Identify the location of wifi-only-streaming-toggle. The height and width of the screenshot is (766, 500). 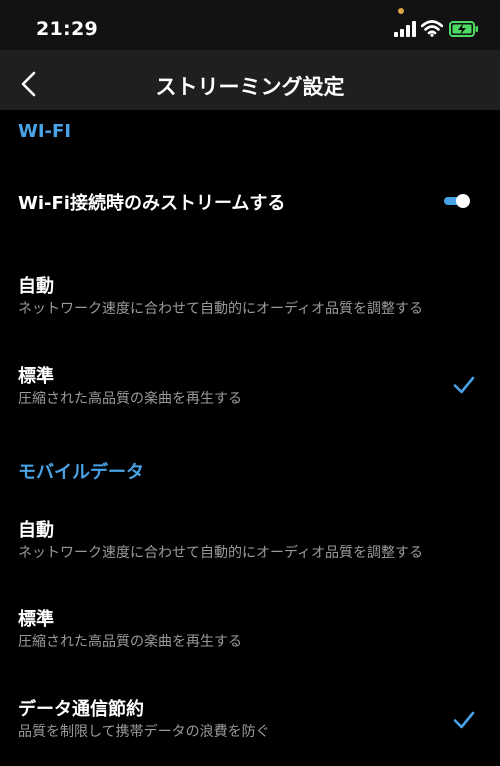
(456, 201).